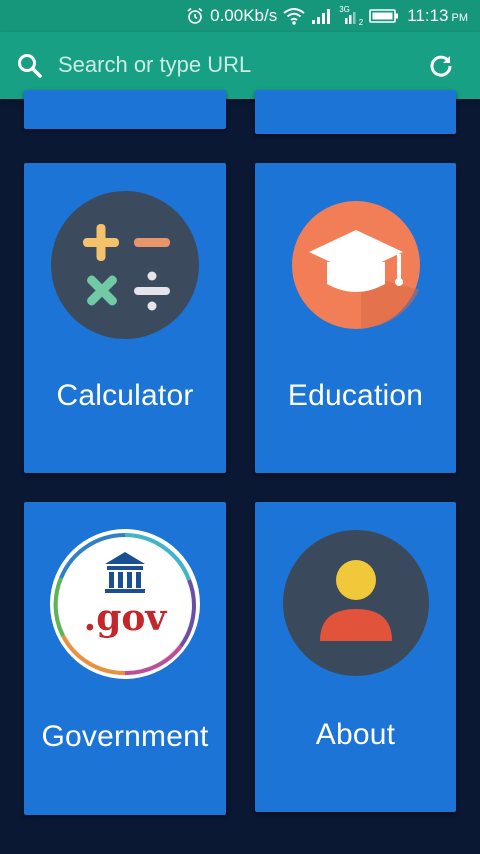  I want to click on clock-ampm: PM, so click(460, 17).